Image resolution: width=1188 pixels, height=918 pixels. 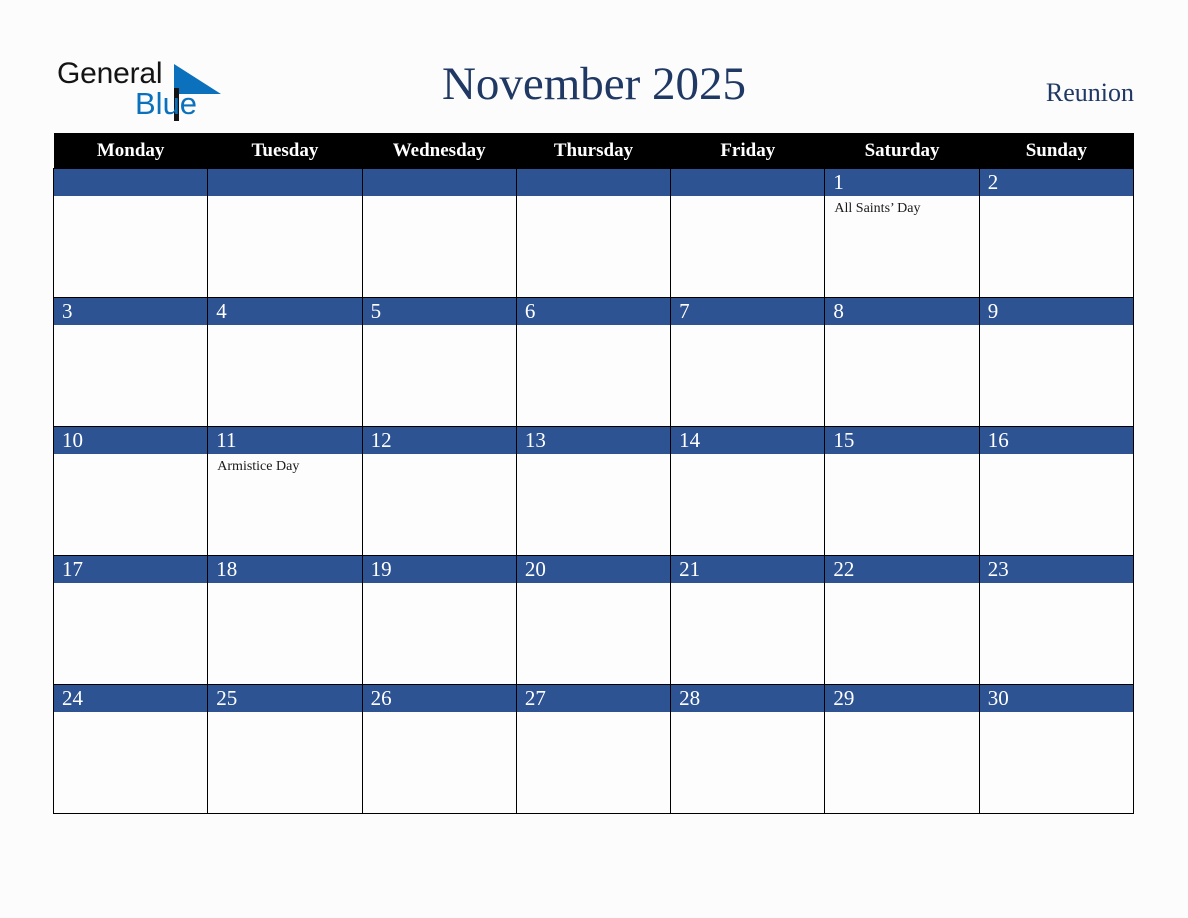 I want to click on calendar-day-cell: 16, so click(x=1056, y=491).